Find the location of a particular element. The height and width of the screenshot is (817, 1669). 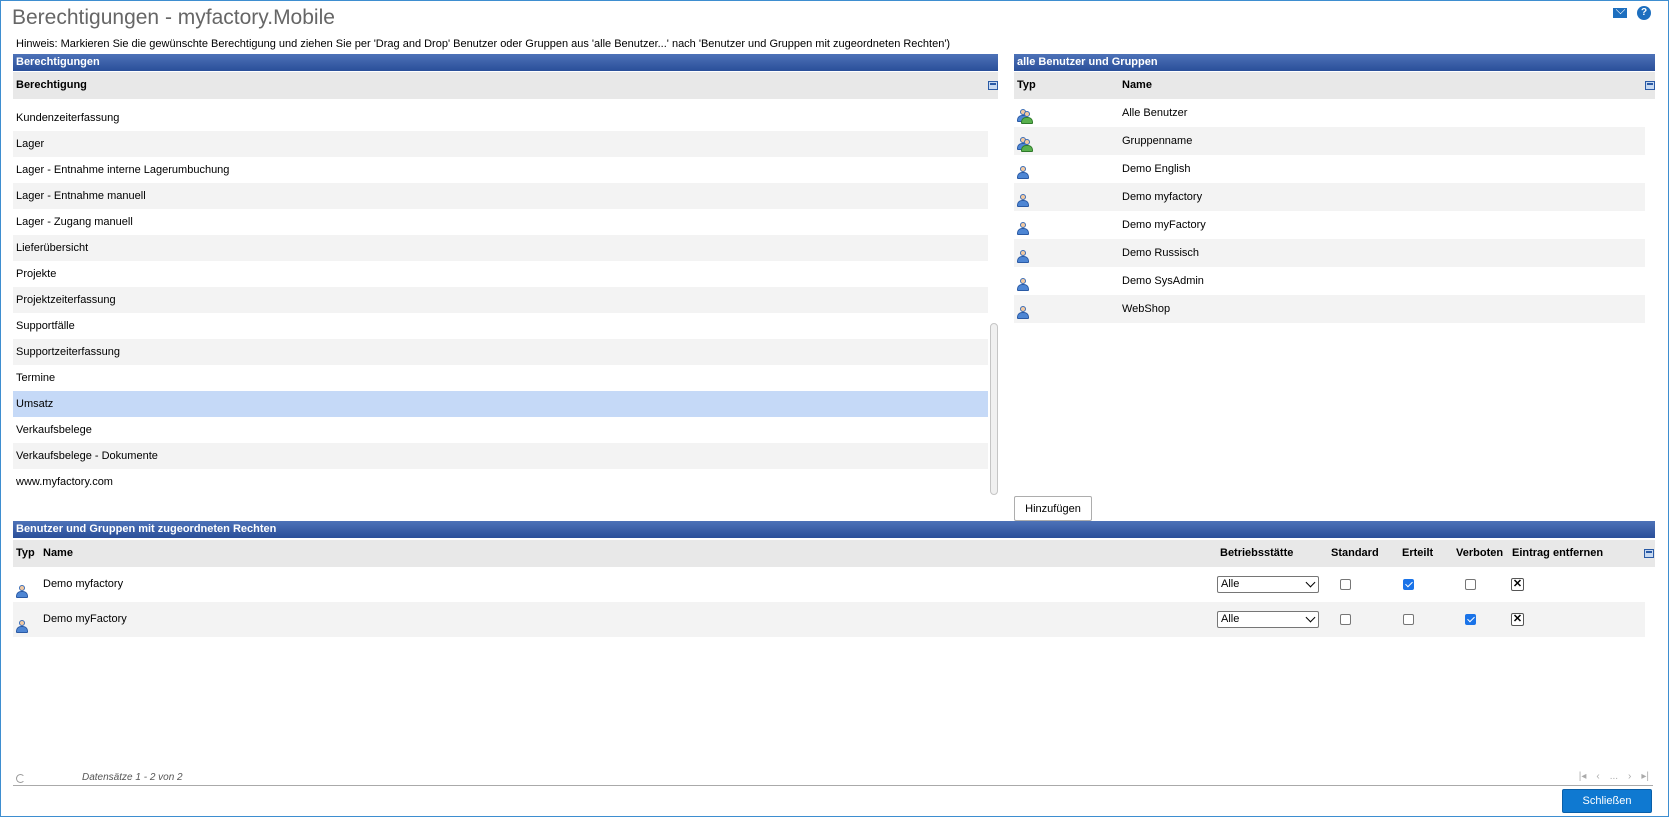

permissions-grid-header: Berechtigung is located at coordinates (505, 85).